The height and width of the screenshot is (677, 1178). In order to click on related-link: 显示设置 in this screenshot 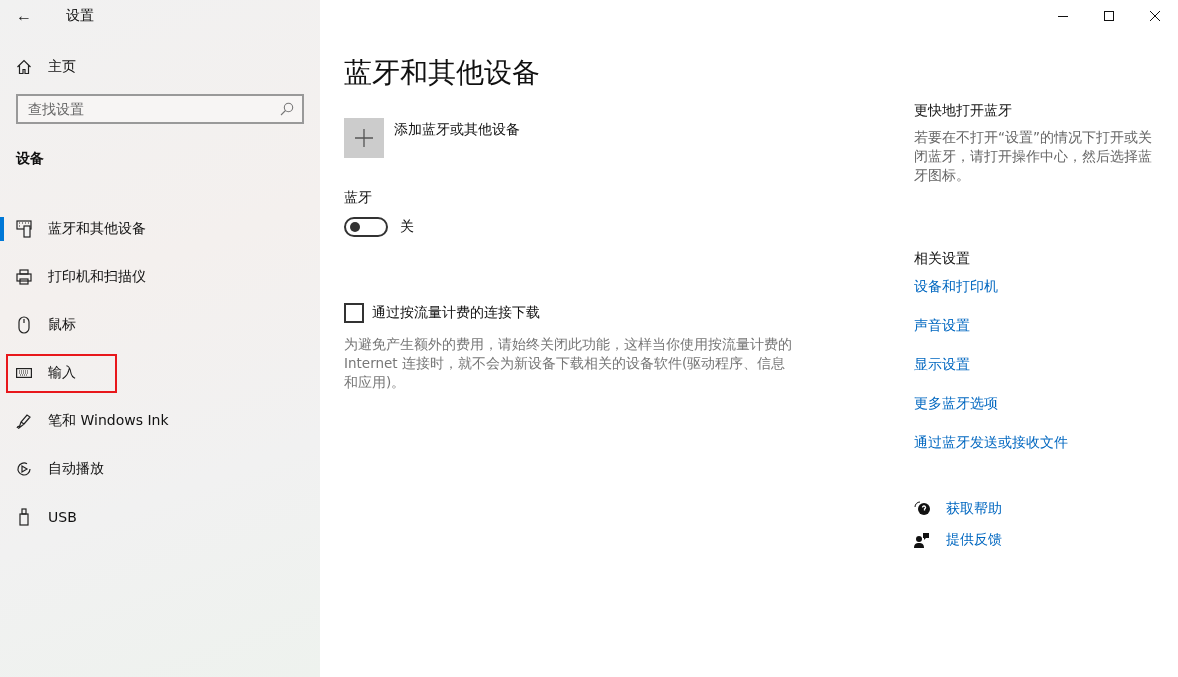, I will do `click(942, 364)`.